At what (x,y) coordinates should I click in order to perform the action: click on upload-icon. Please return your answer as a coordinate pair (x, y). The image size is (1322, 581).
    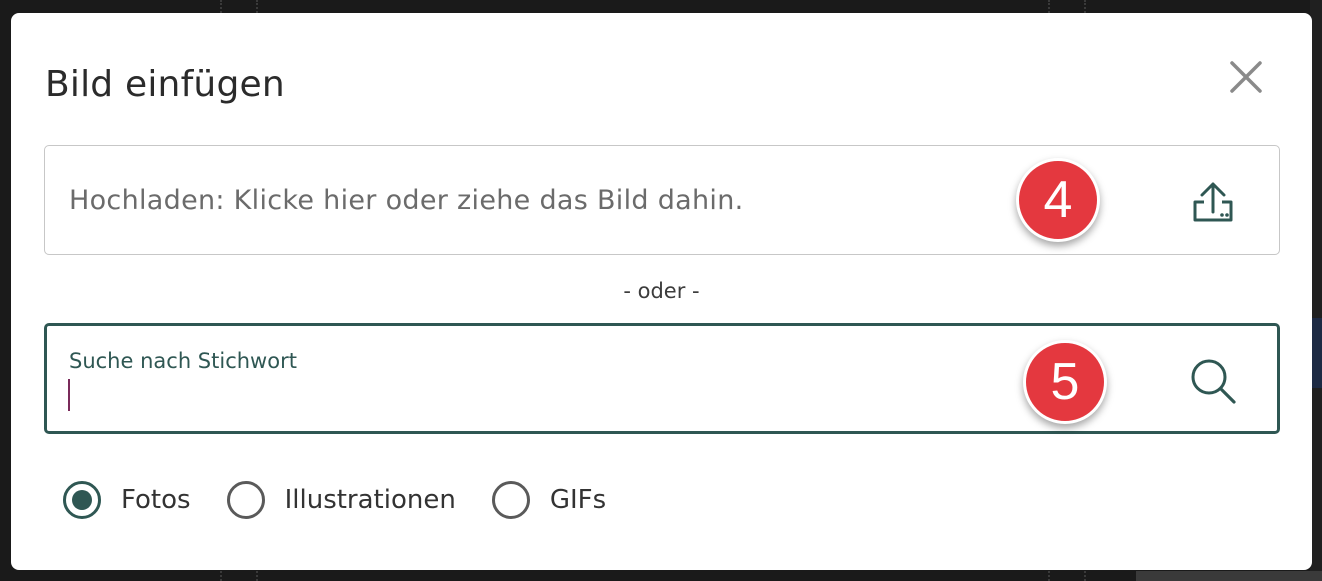
    Looking at the image, I should click on (1213, 201).